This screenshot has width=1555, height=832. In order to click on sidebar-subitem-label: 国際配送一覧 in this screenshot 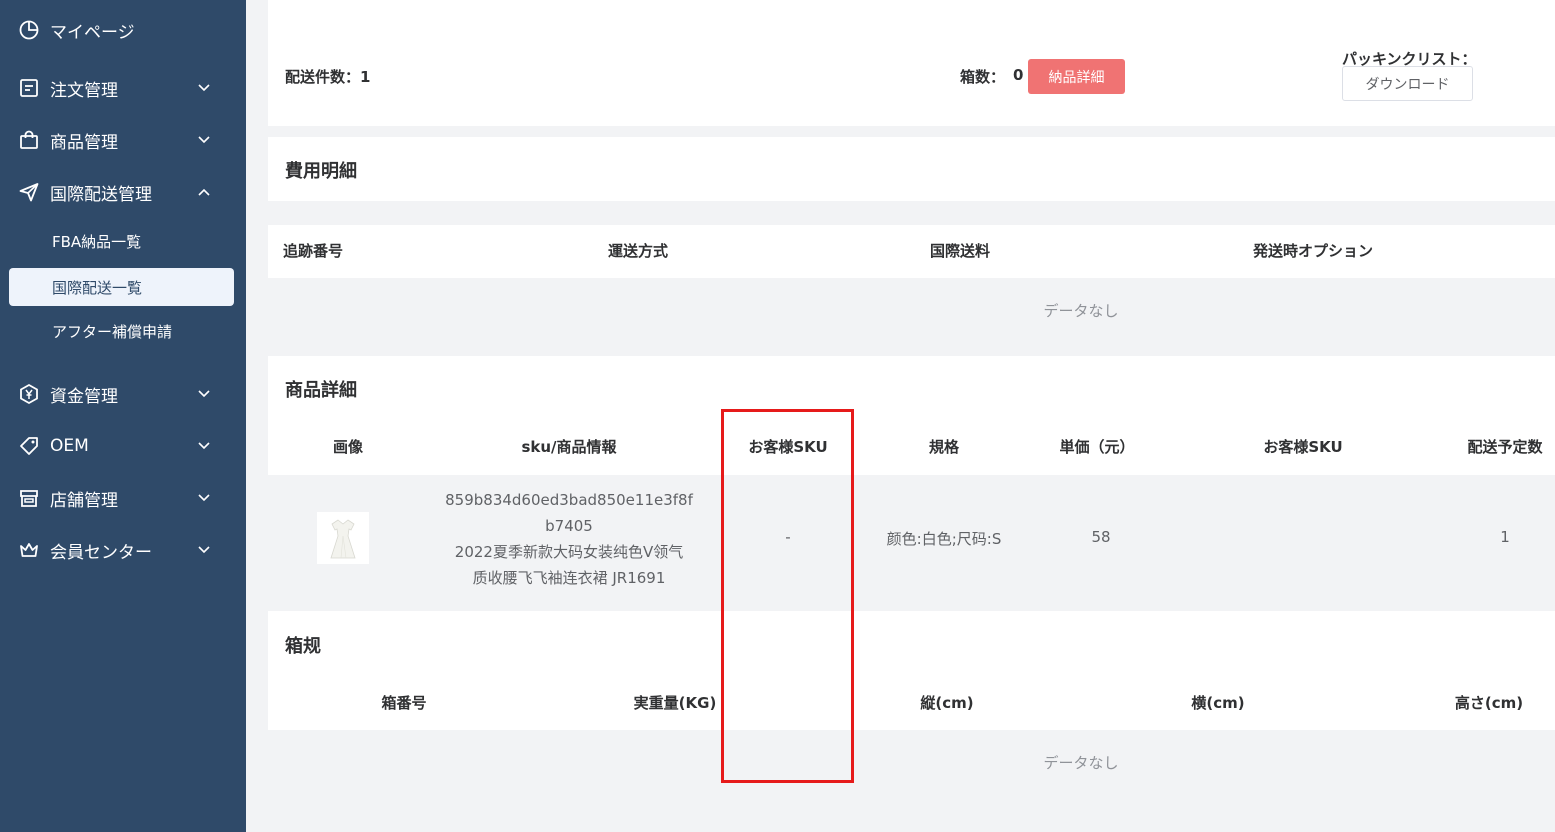, I will do `click(97, 287)`.